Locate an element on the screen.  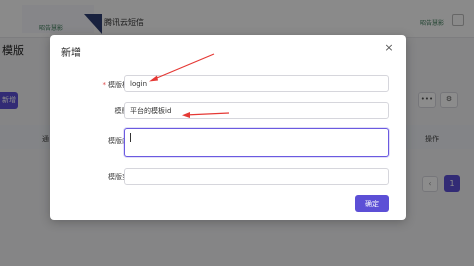
template-variables-input is located at coordinates (256, 176).